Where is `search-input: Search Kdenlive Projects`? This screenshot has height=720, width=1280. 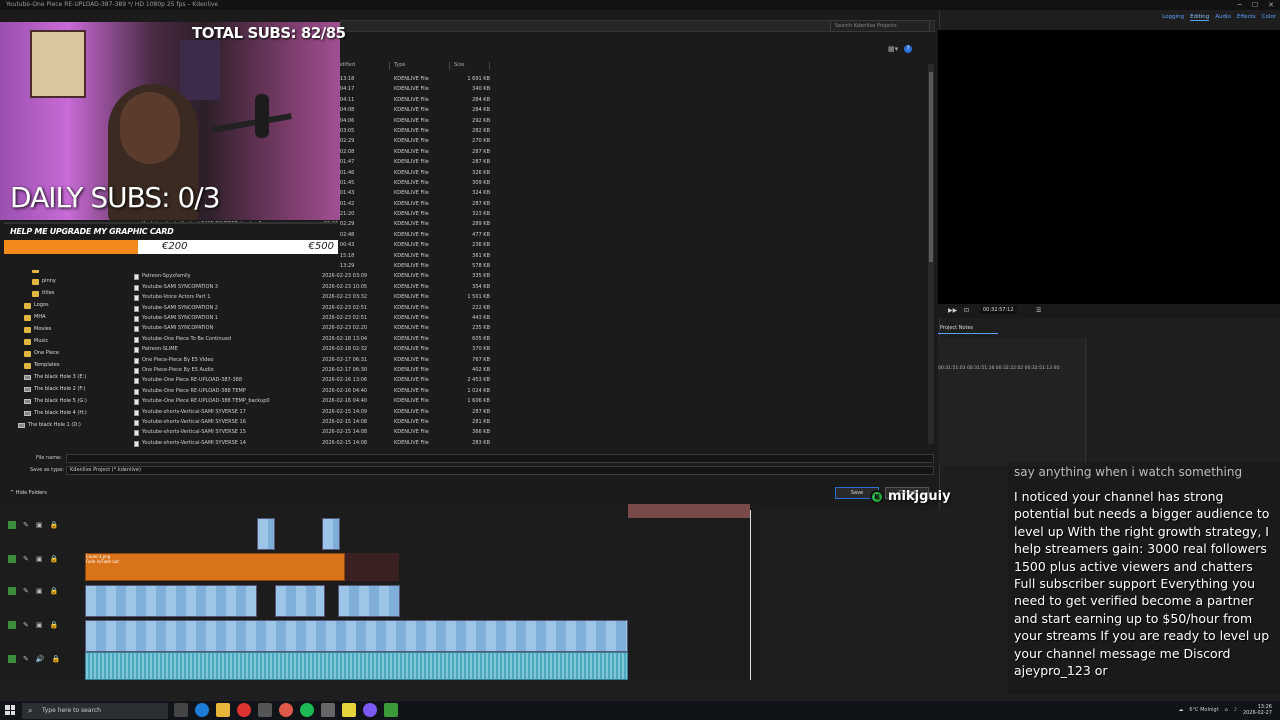
search-input: Search Kdenlive Projects is located at coordinates (880, 26).